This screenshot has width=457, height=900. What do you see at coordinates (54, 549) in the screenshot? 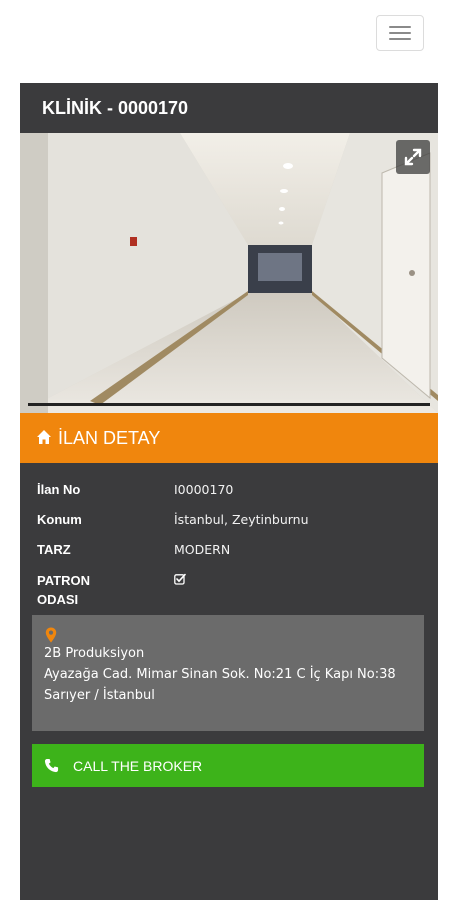
I see `detail-label: TARZ` at bounding box center [54, 549].